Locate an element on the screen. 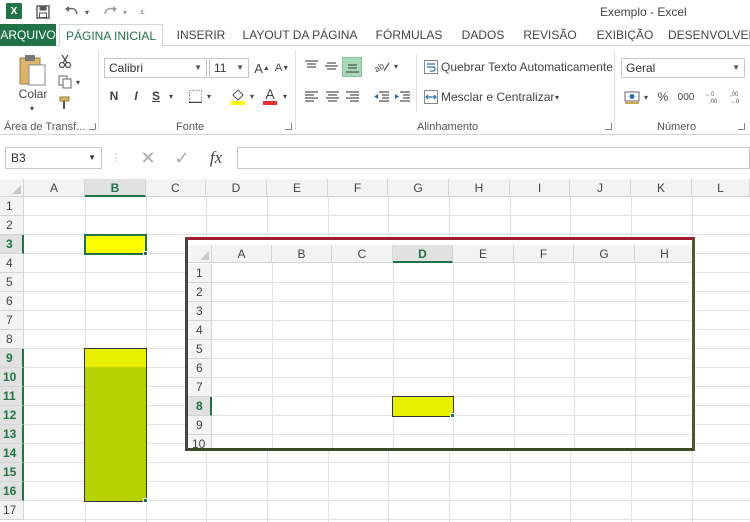 Image resolution: width=750 pixels, height=522 pixels. column-header-l: L is located at coordinates (721, 188).